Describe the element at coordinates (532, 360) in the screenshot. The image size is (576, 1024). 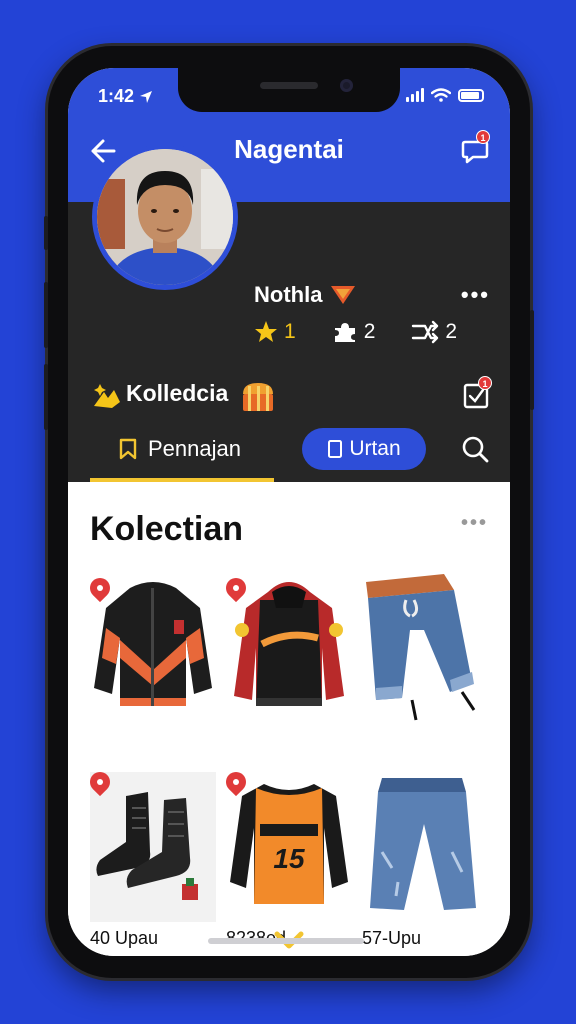
I see `power-button` at that location.